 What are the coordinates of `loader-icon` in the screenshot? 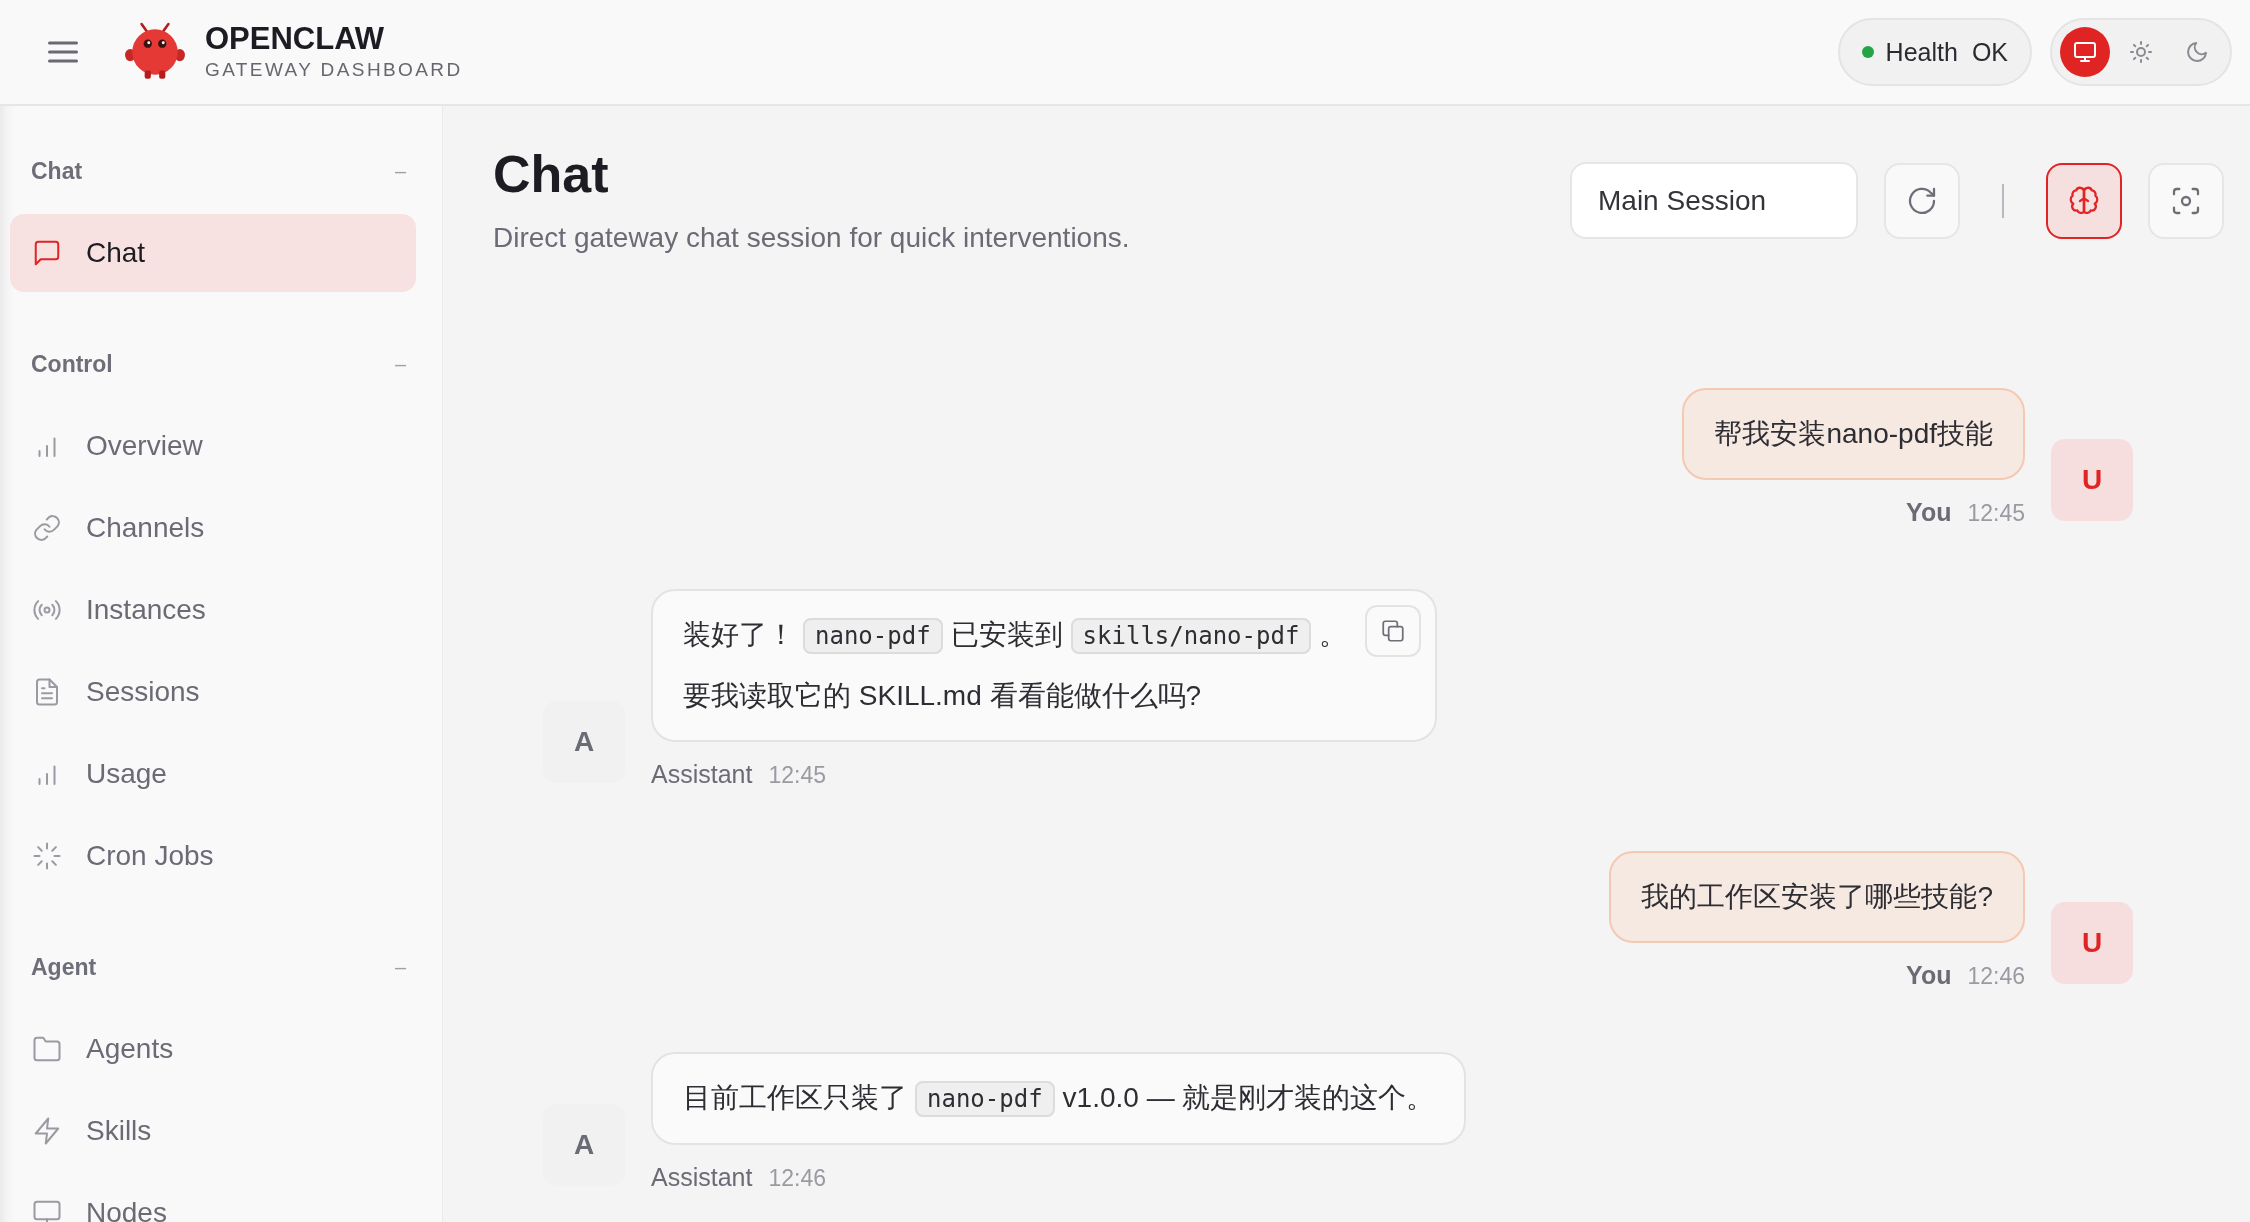 It's located at (47, 856).